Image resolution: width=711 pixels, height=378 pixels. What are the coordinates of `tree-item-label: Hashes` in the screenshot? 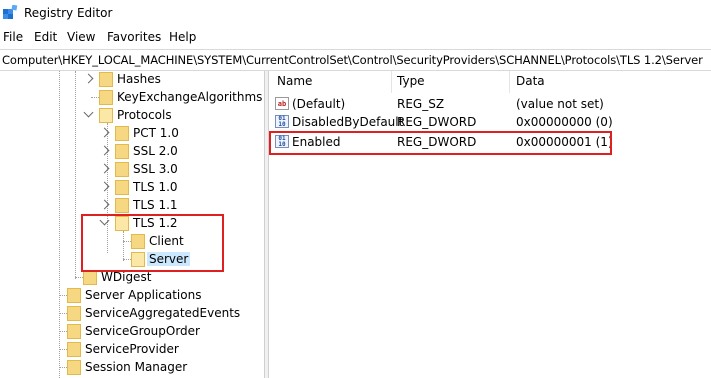 It's located at (139, 79).